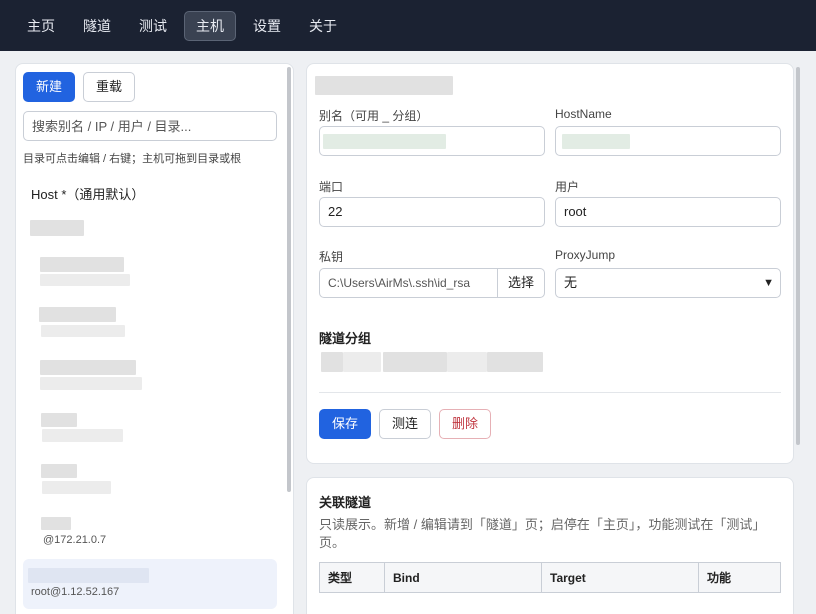  I want to click on col-actions: 功能, so click(739, 577).